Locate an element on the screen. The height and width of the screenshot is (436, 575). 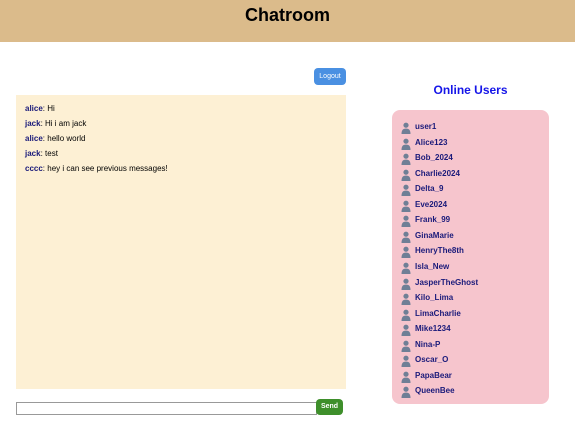
online-user-name: Kilo_Lima is located at coordinates (434, 298).